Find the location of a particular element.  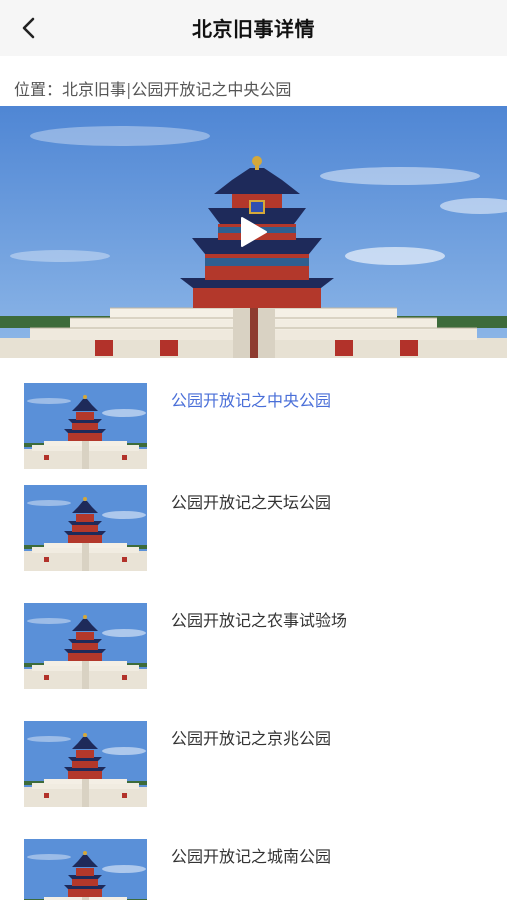

header-bar: 北京旧事详情 is located at coordinates (253, 28).